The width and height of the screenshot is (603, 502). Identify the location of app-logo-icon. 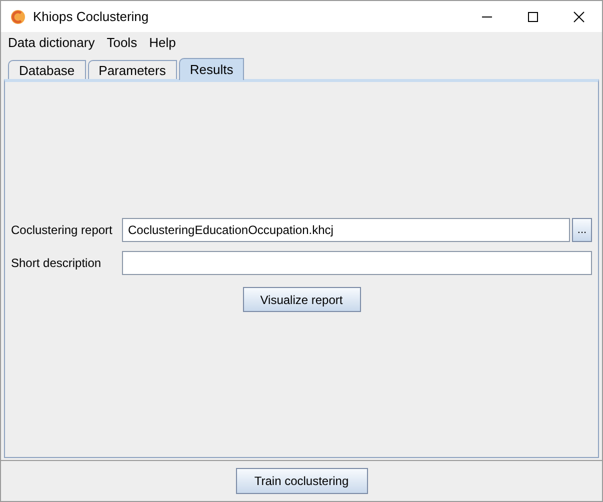
(18, 16).